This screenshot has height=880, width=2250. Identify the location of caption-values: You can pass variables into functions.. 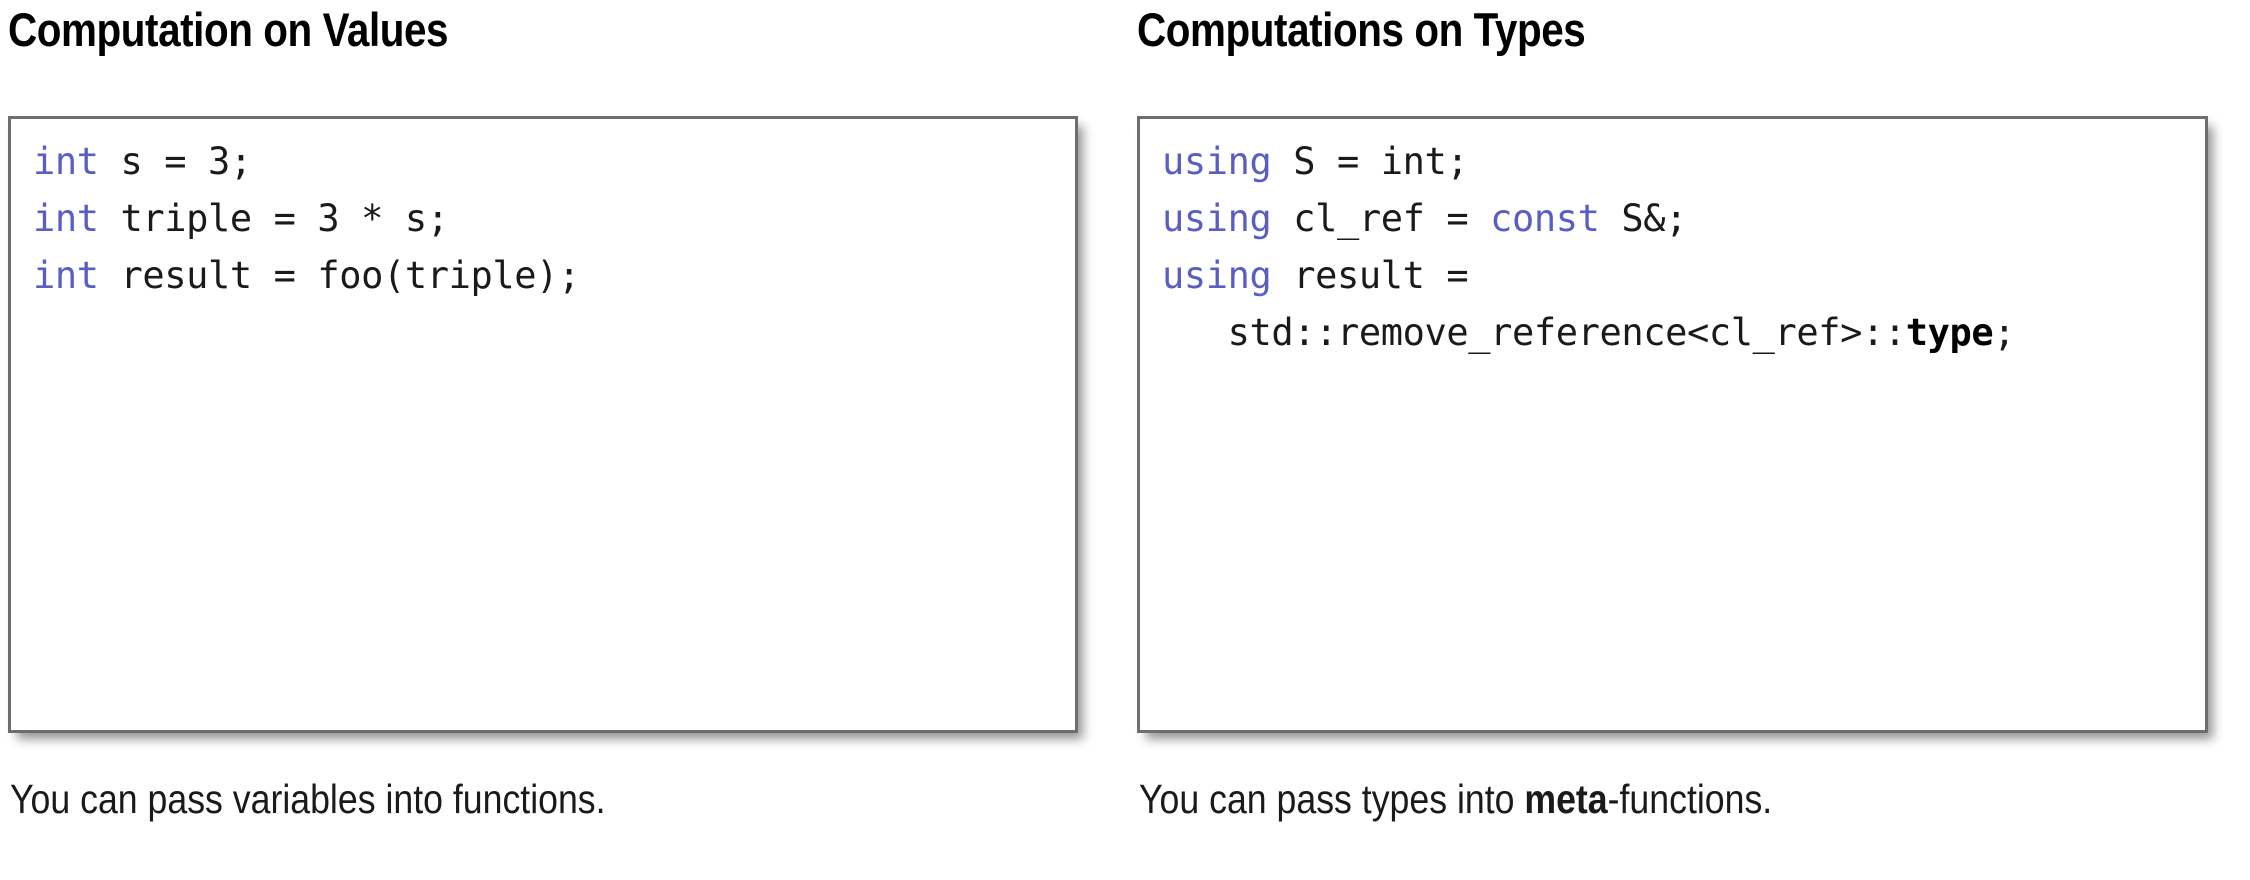
(308, 799).